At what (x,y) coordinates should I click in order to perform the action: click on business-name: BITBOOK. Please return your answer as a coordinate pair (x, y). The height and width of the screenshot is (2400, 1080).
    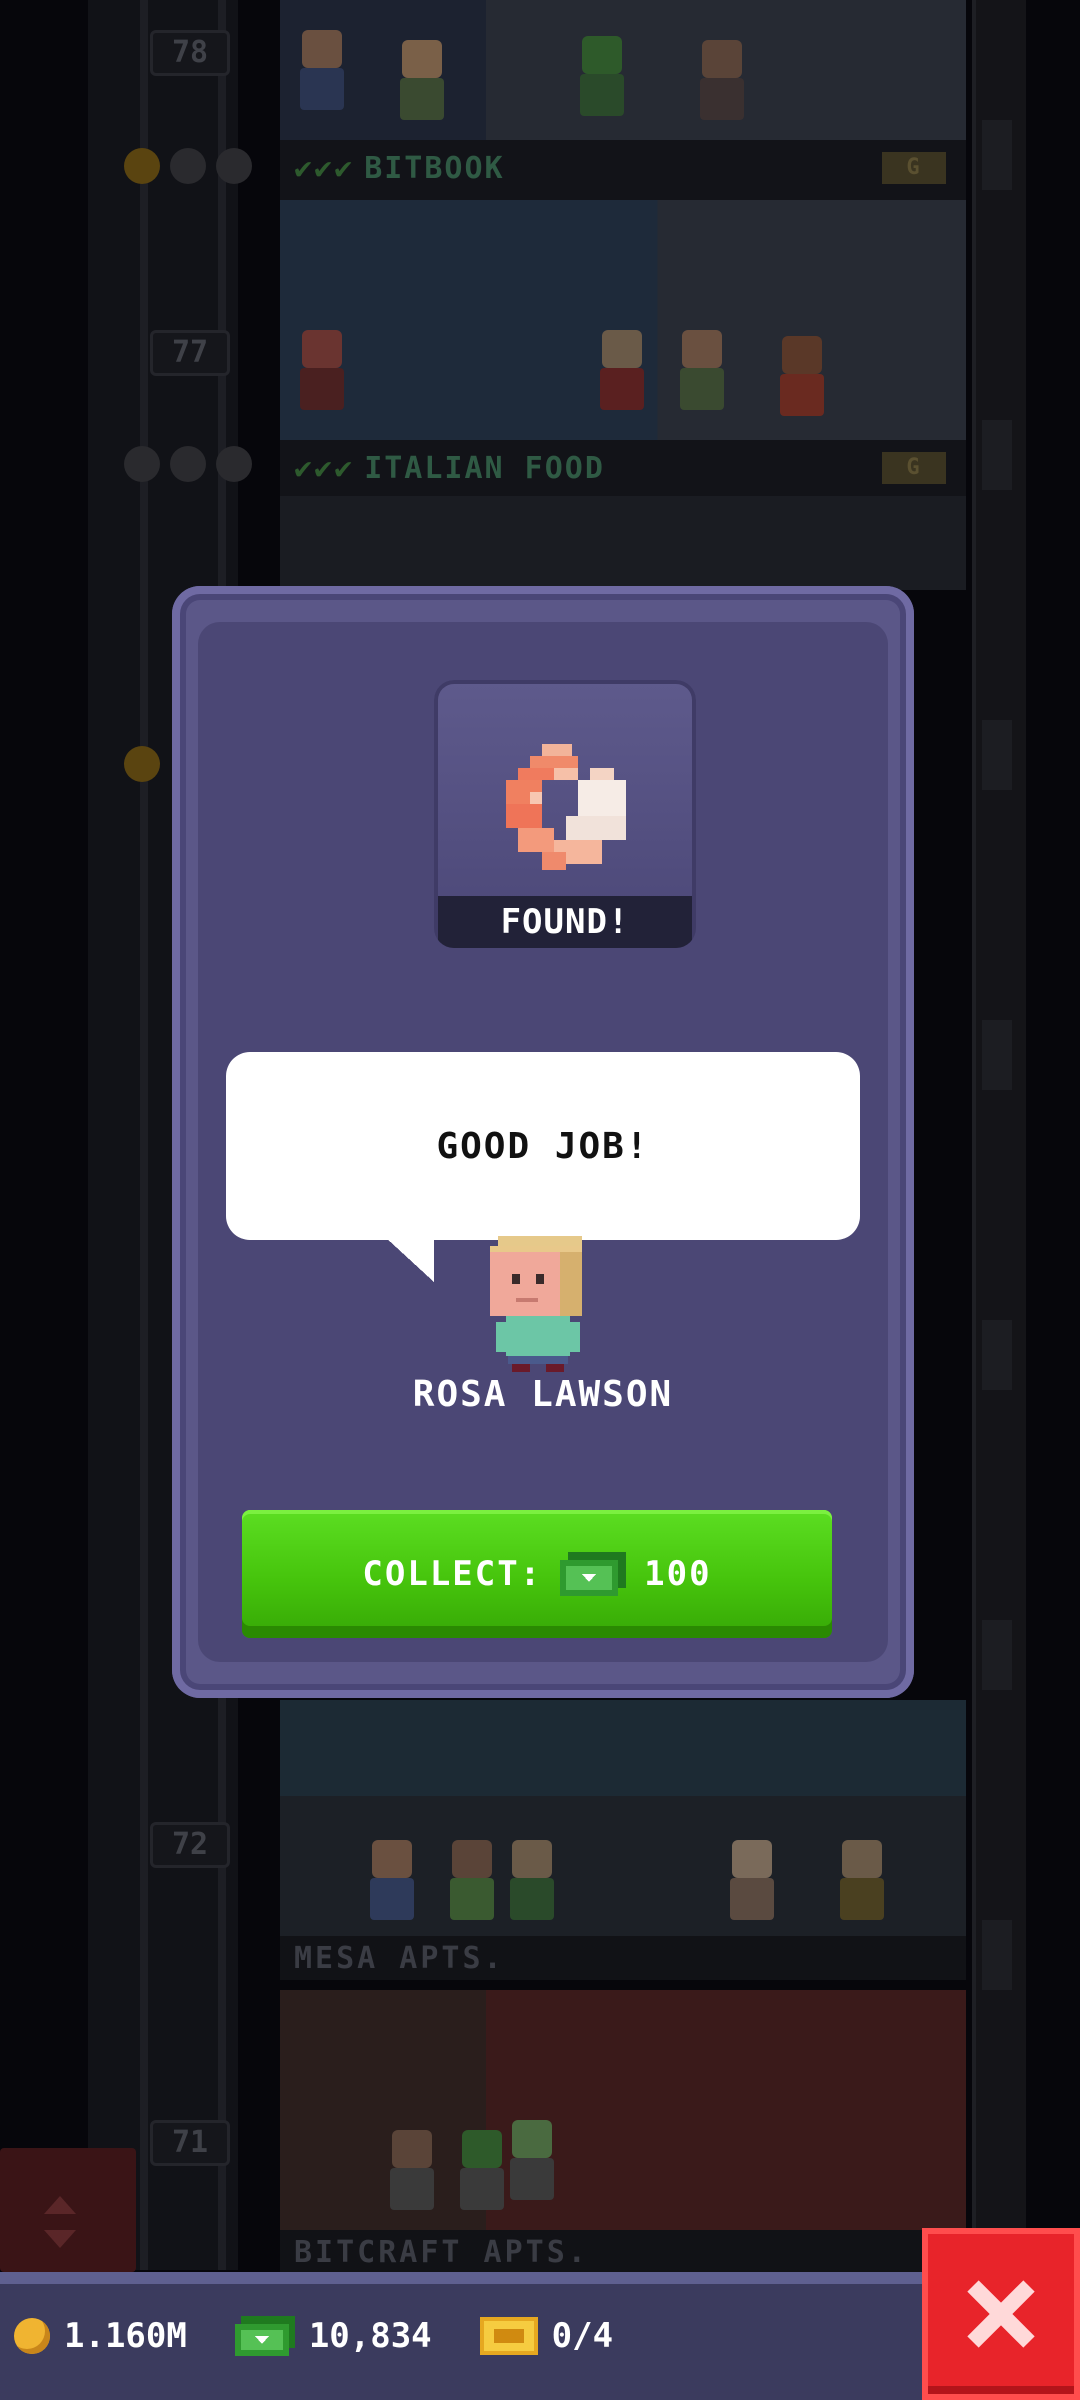
    Looking at the image, I should click on (434, 168).